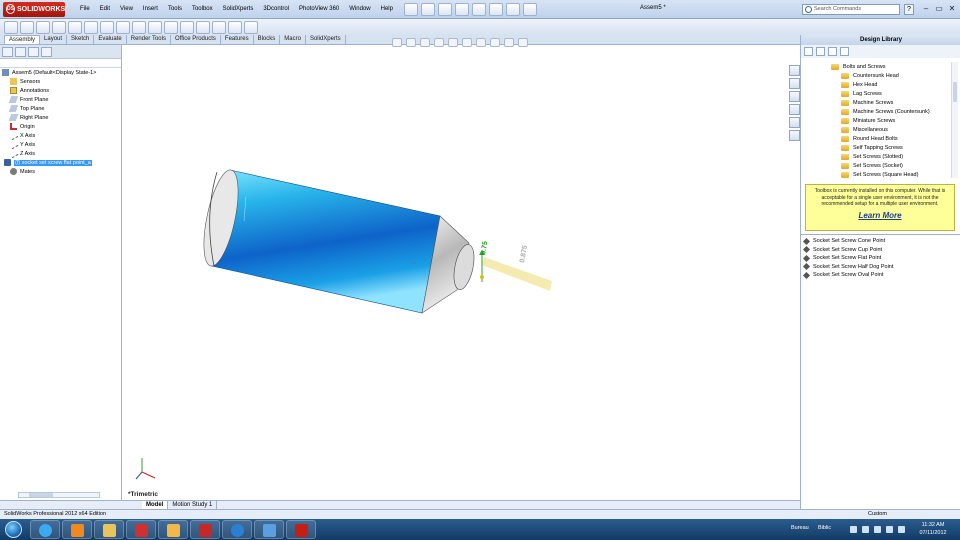 The image size is (960, 540). I want to click on new-document-button, so click(410, 9).